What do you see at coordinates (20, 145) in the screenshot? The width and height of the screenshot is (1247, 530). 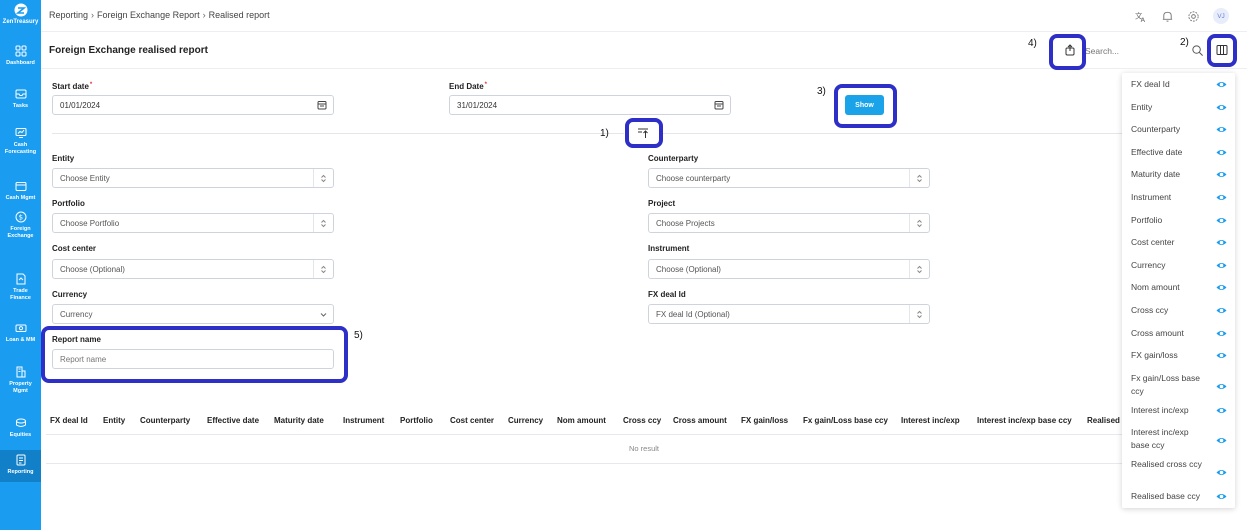 I see `sidebar-item-cash-forecasting: Cash Forecasting` at bounding box center [20, 145].